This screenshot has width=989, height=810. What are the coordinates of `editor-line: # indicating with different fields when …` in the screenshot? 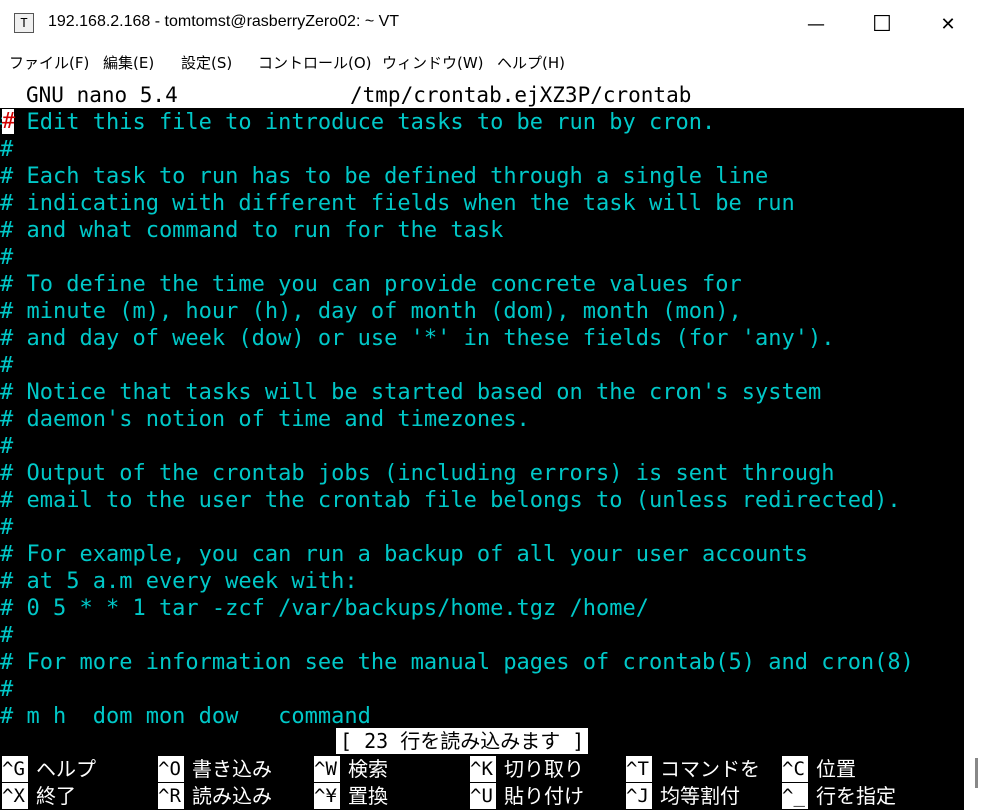 It's located at (397, 203).